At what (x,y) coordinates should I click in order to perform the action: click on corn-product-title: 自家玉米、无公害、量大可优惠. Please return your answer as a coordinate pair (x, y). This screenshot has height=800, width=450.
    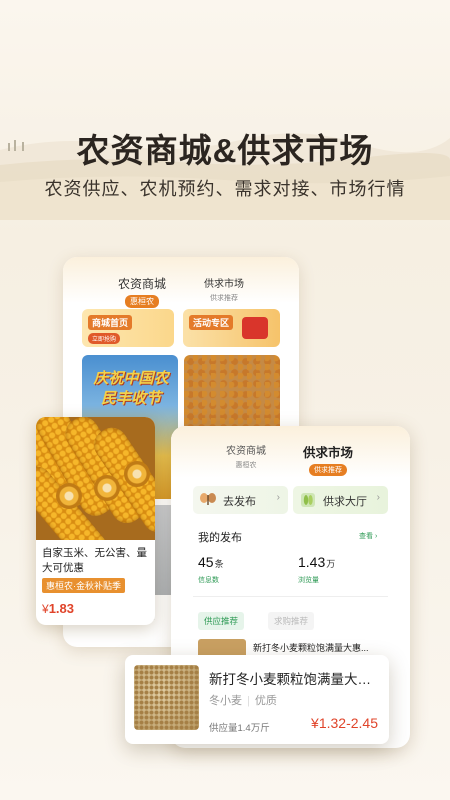
    Looking at the image, I should click on (94, 560).